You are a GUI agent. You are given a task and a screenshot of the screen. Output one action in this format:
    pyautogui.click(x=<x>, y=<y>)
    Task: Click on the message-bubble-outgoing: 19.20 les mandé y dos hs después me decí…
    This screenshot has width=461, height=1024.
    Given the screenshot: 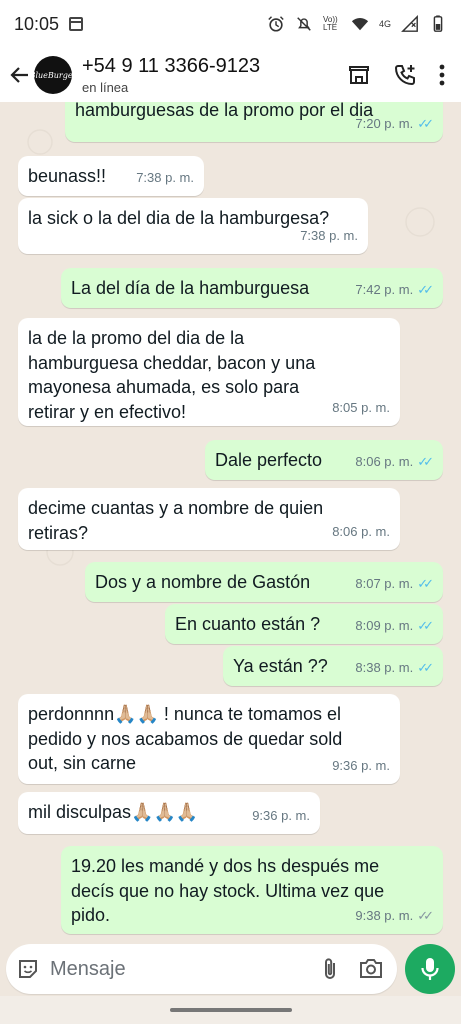 What is the action you would take?
    pyautogui.click(x=252, y=890)
    